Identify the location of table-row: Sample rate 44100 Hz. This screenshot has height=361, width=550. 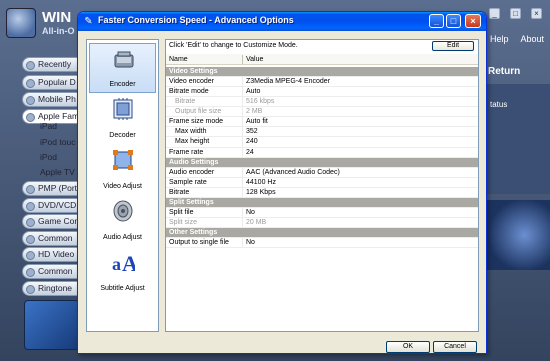
(322, 182).